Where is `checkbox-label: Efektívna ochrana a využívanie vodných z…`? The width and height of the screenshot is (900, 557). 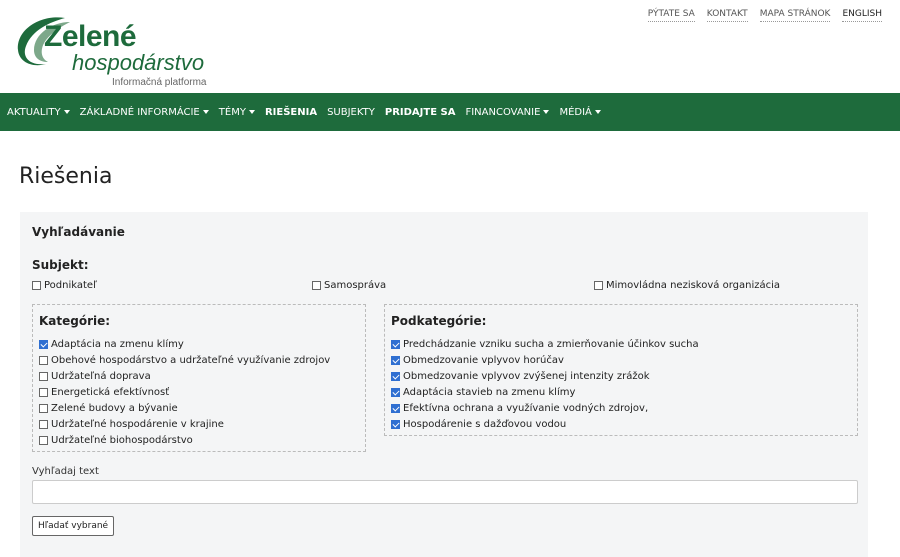 checkbox-label: Efektívna ochrana a využívanie vodných z… is located at coordinates (526, 408).